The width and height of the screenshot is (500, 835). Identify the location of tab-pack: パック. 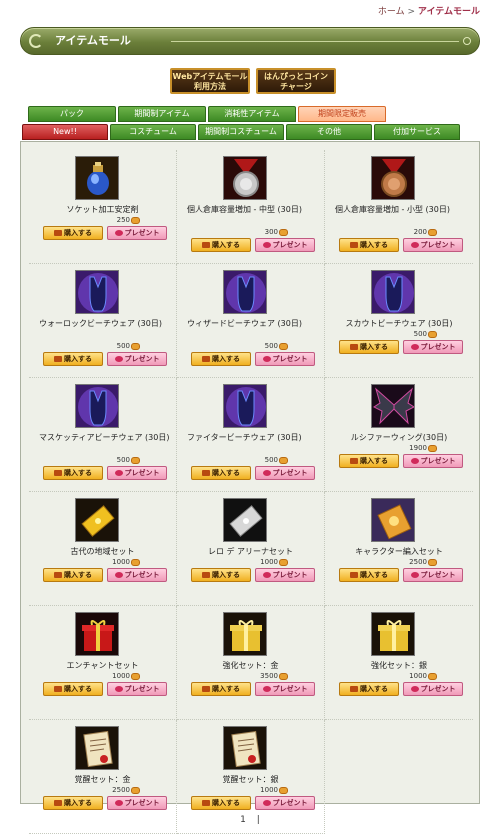
(72, 114).